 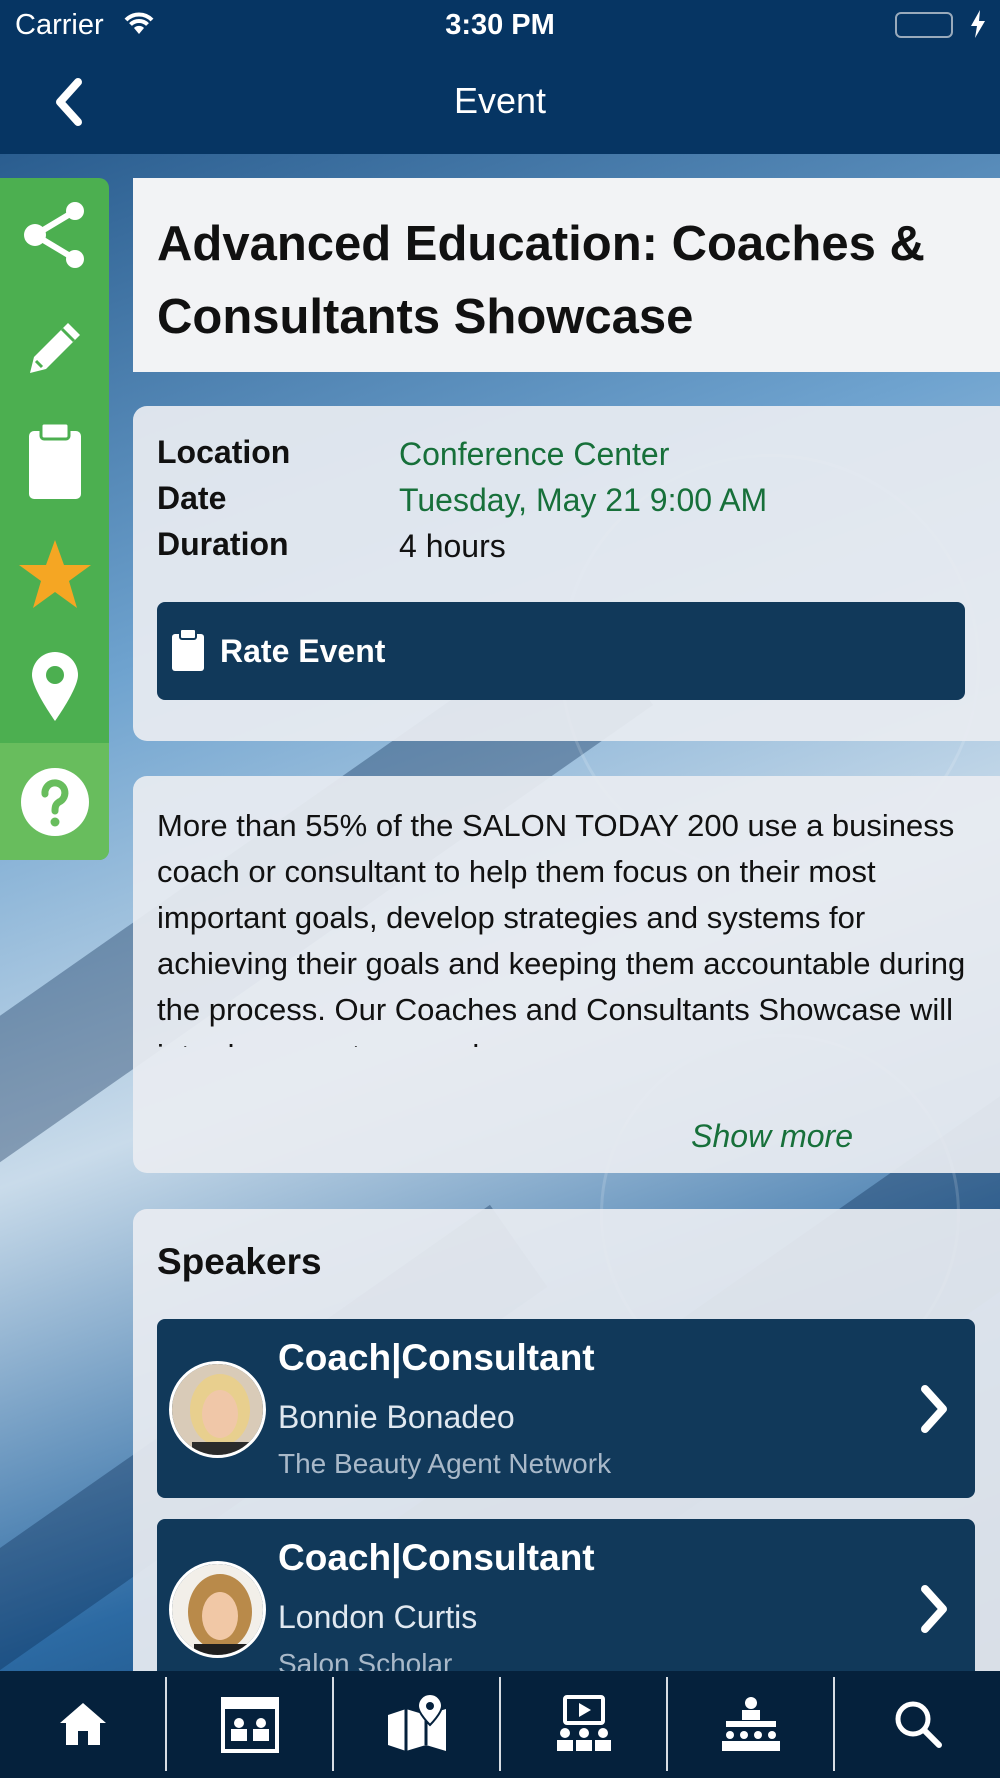 I want to click on tab-sessions, so click(x=584, y=1724).